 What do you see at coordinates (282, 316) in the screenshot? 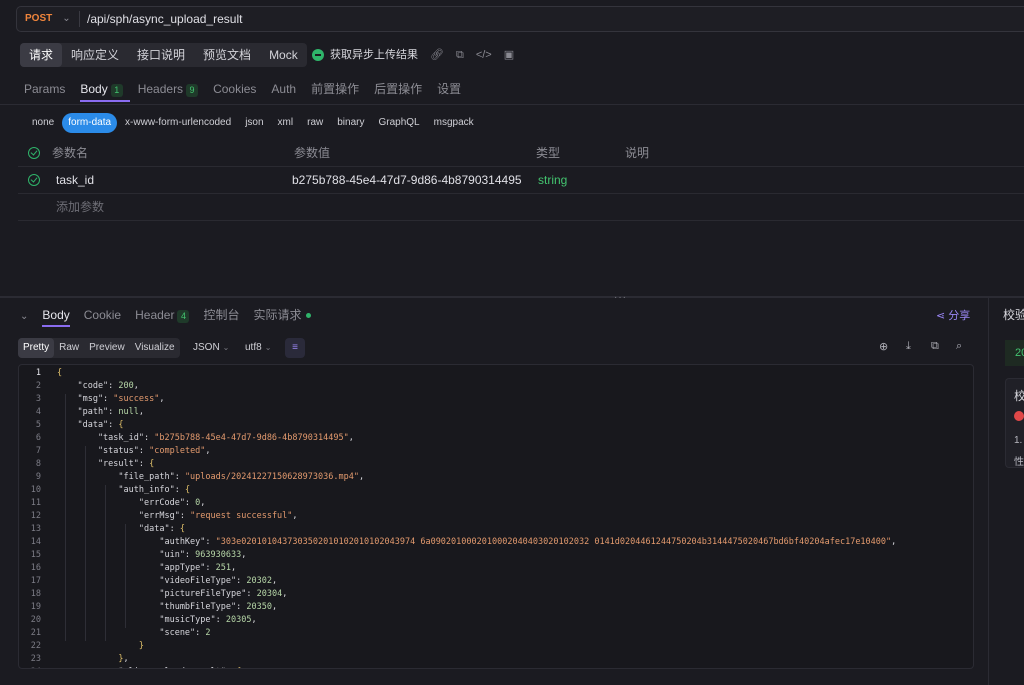
I see `resp-tab-actual-request: 实际请求` at bounding box center [282, 316].